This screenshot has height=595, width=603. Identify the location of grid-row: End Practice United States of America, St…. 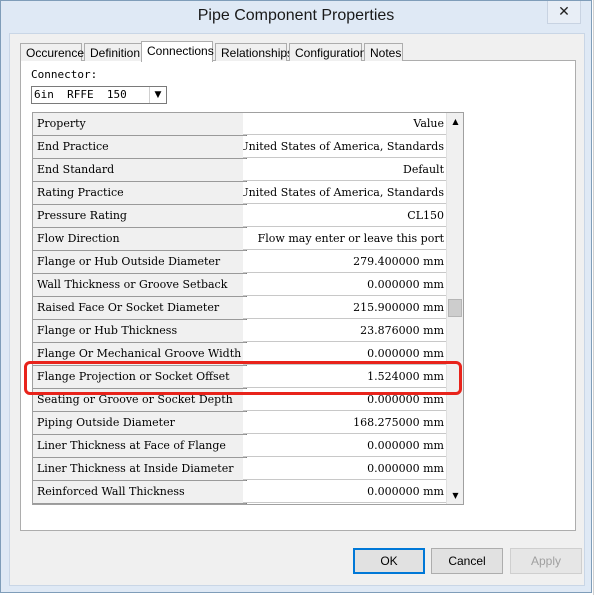
(239, 147).